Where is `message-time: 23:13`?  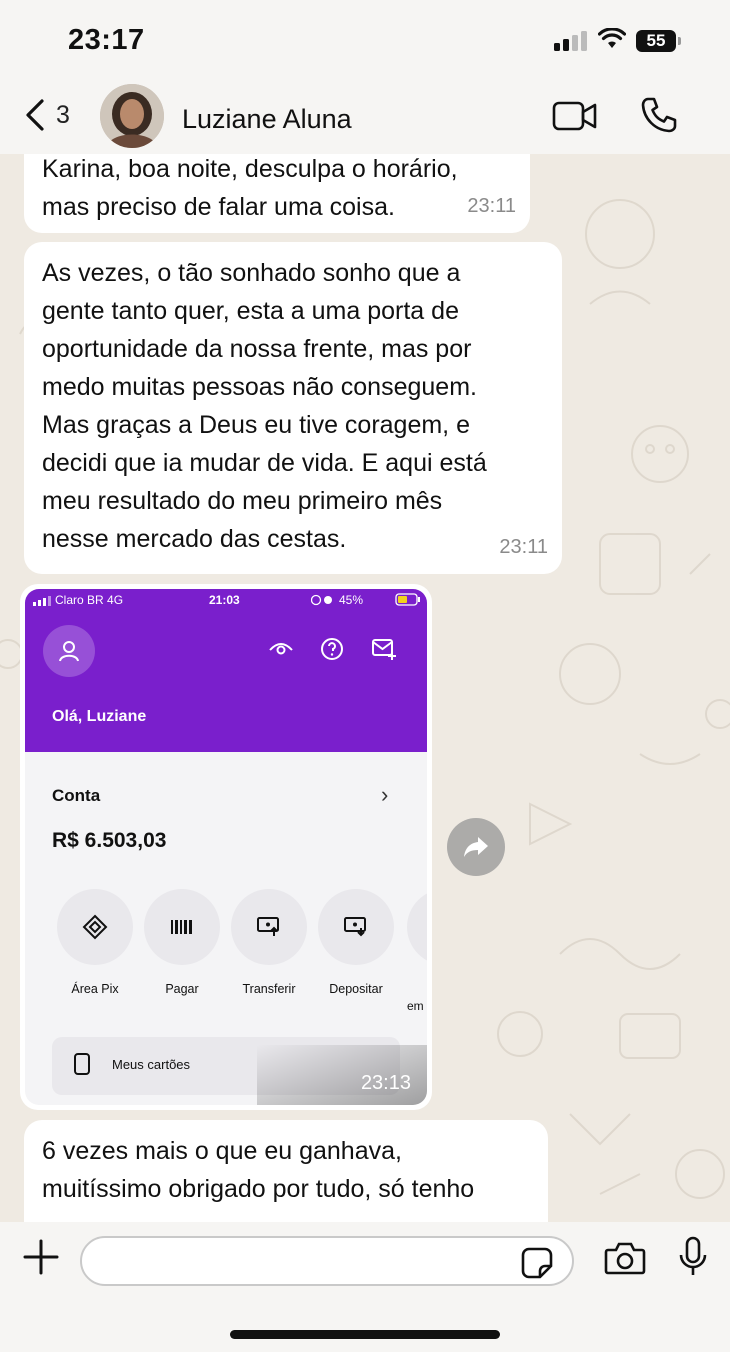 message-time: 23:13 is located at coordinates (385, 1083).